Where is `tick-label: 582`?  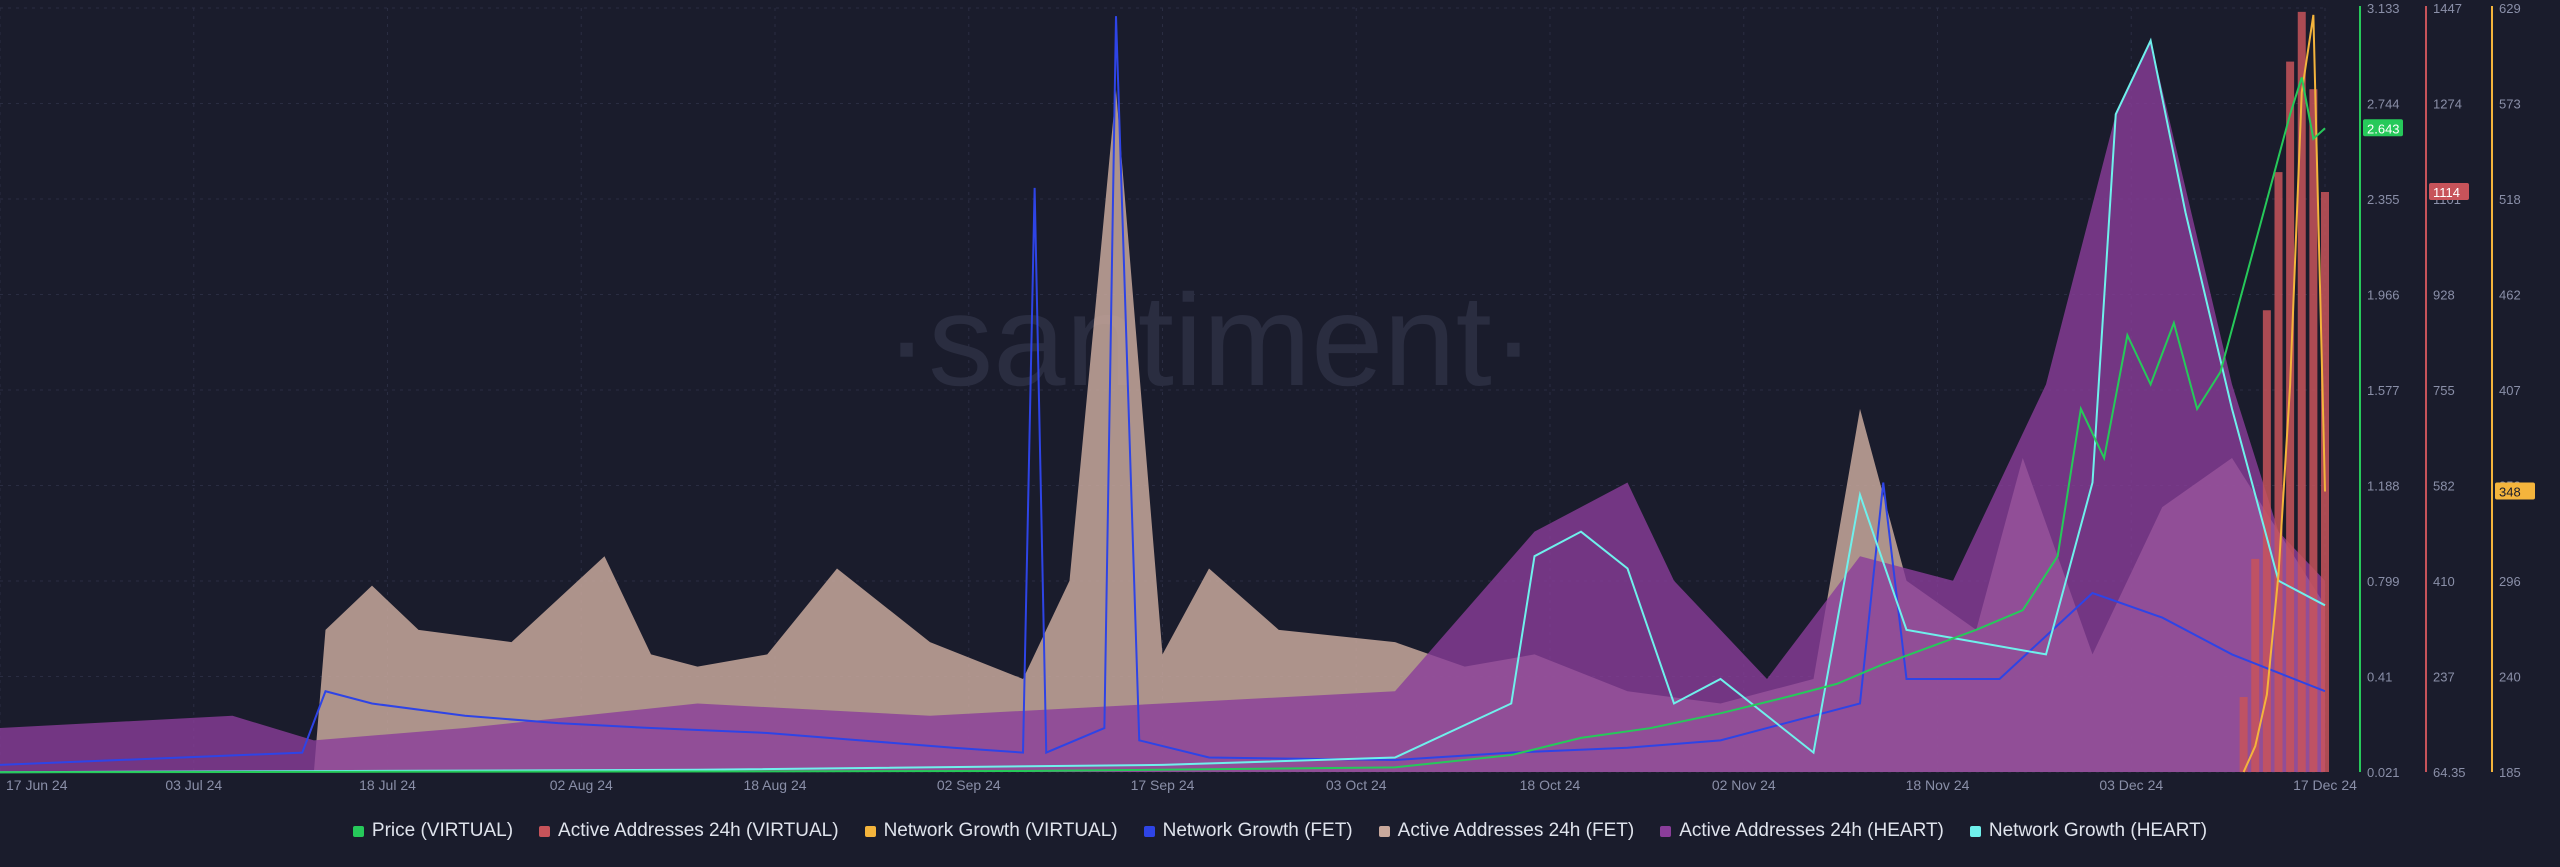 tick-label: 582 is located at coordinates (2444, 486).